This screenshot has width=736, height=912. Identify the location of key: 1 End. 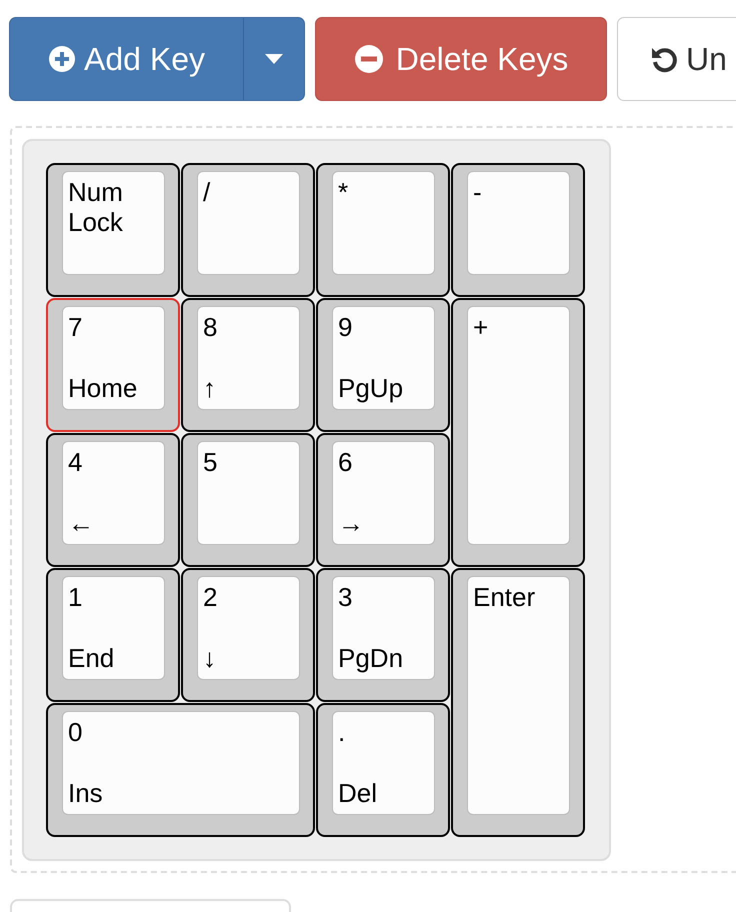
(113, 635).